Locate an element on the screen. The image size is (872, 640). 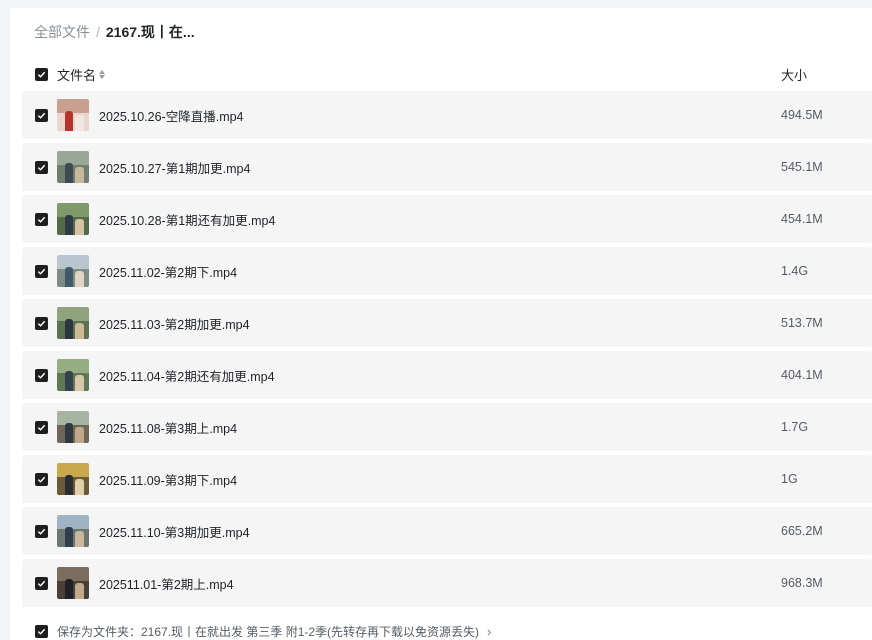
save-as-folder-checkbox is located at coordinates (41, 631).